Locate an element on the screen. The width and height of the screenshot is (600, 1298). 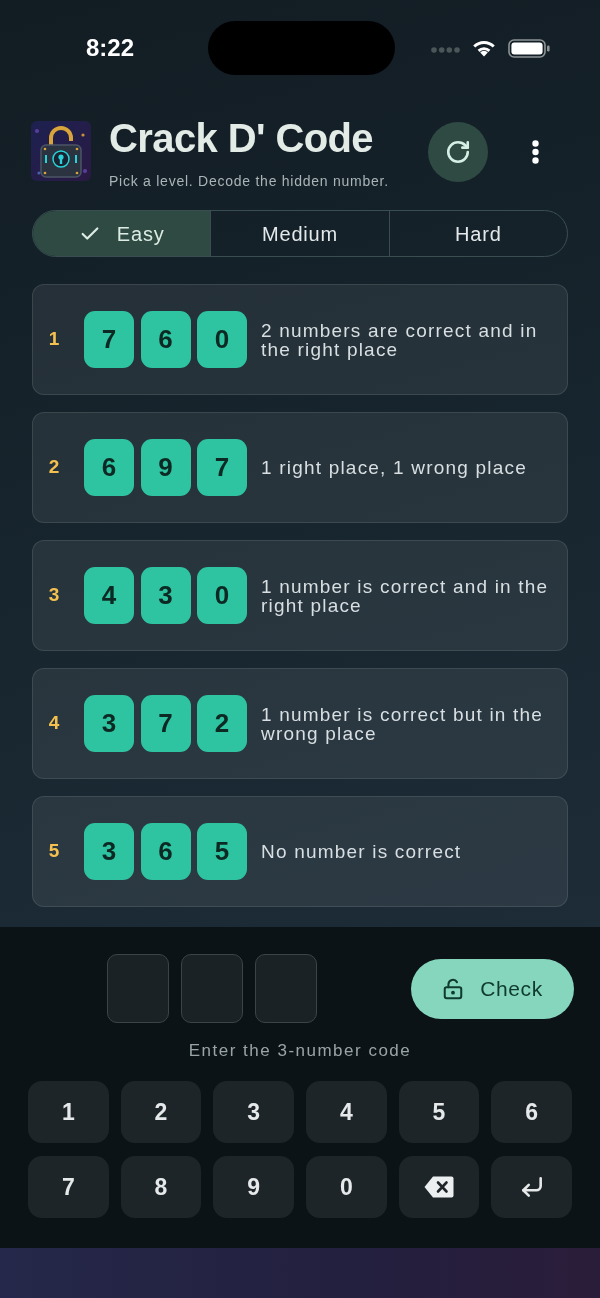
wifi-icon is located at coordinates (484, 48).